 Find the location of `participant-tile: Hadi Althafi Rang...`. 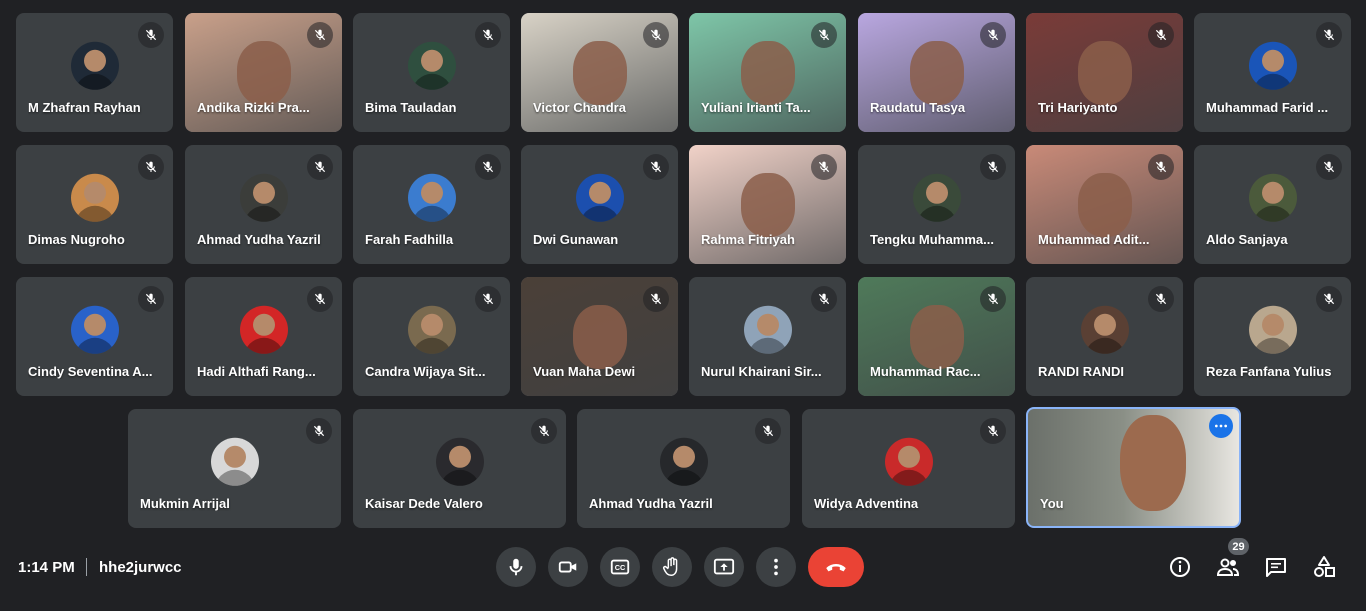

participant-tile: Hadi Althafi Rang... is located at coordinates (263, 336).